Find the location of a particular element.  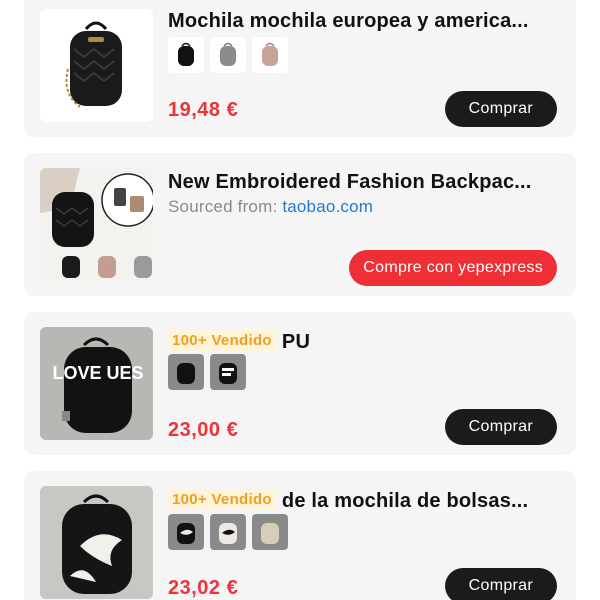

source-info: Sourced from: taobao.com is located at coordinates (270, 207).